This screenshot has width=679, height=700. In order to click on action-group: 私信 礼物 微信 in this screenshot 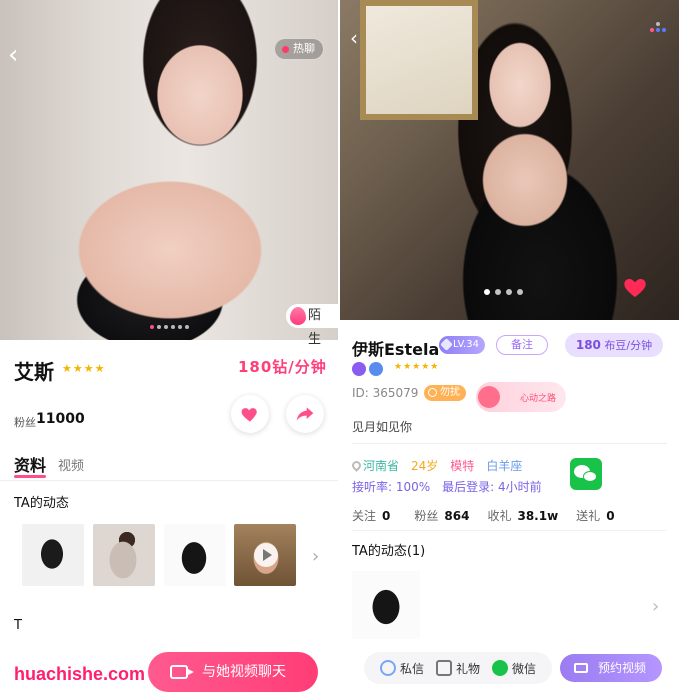, I will do `click(458, 668)`.